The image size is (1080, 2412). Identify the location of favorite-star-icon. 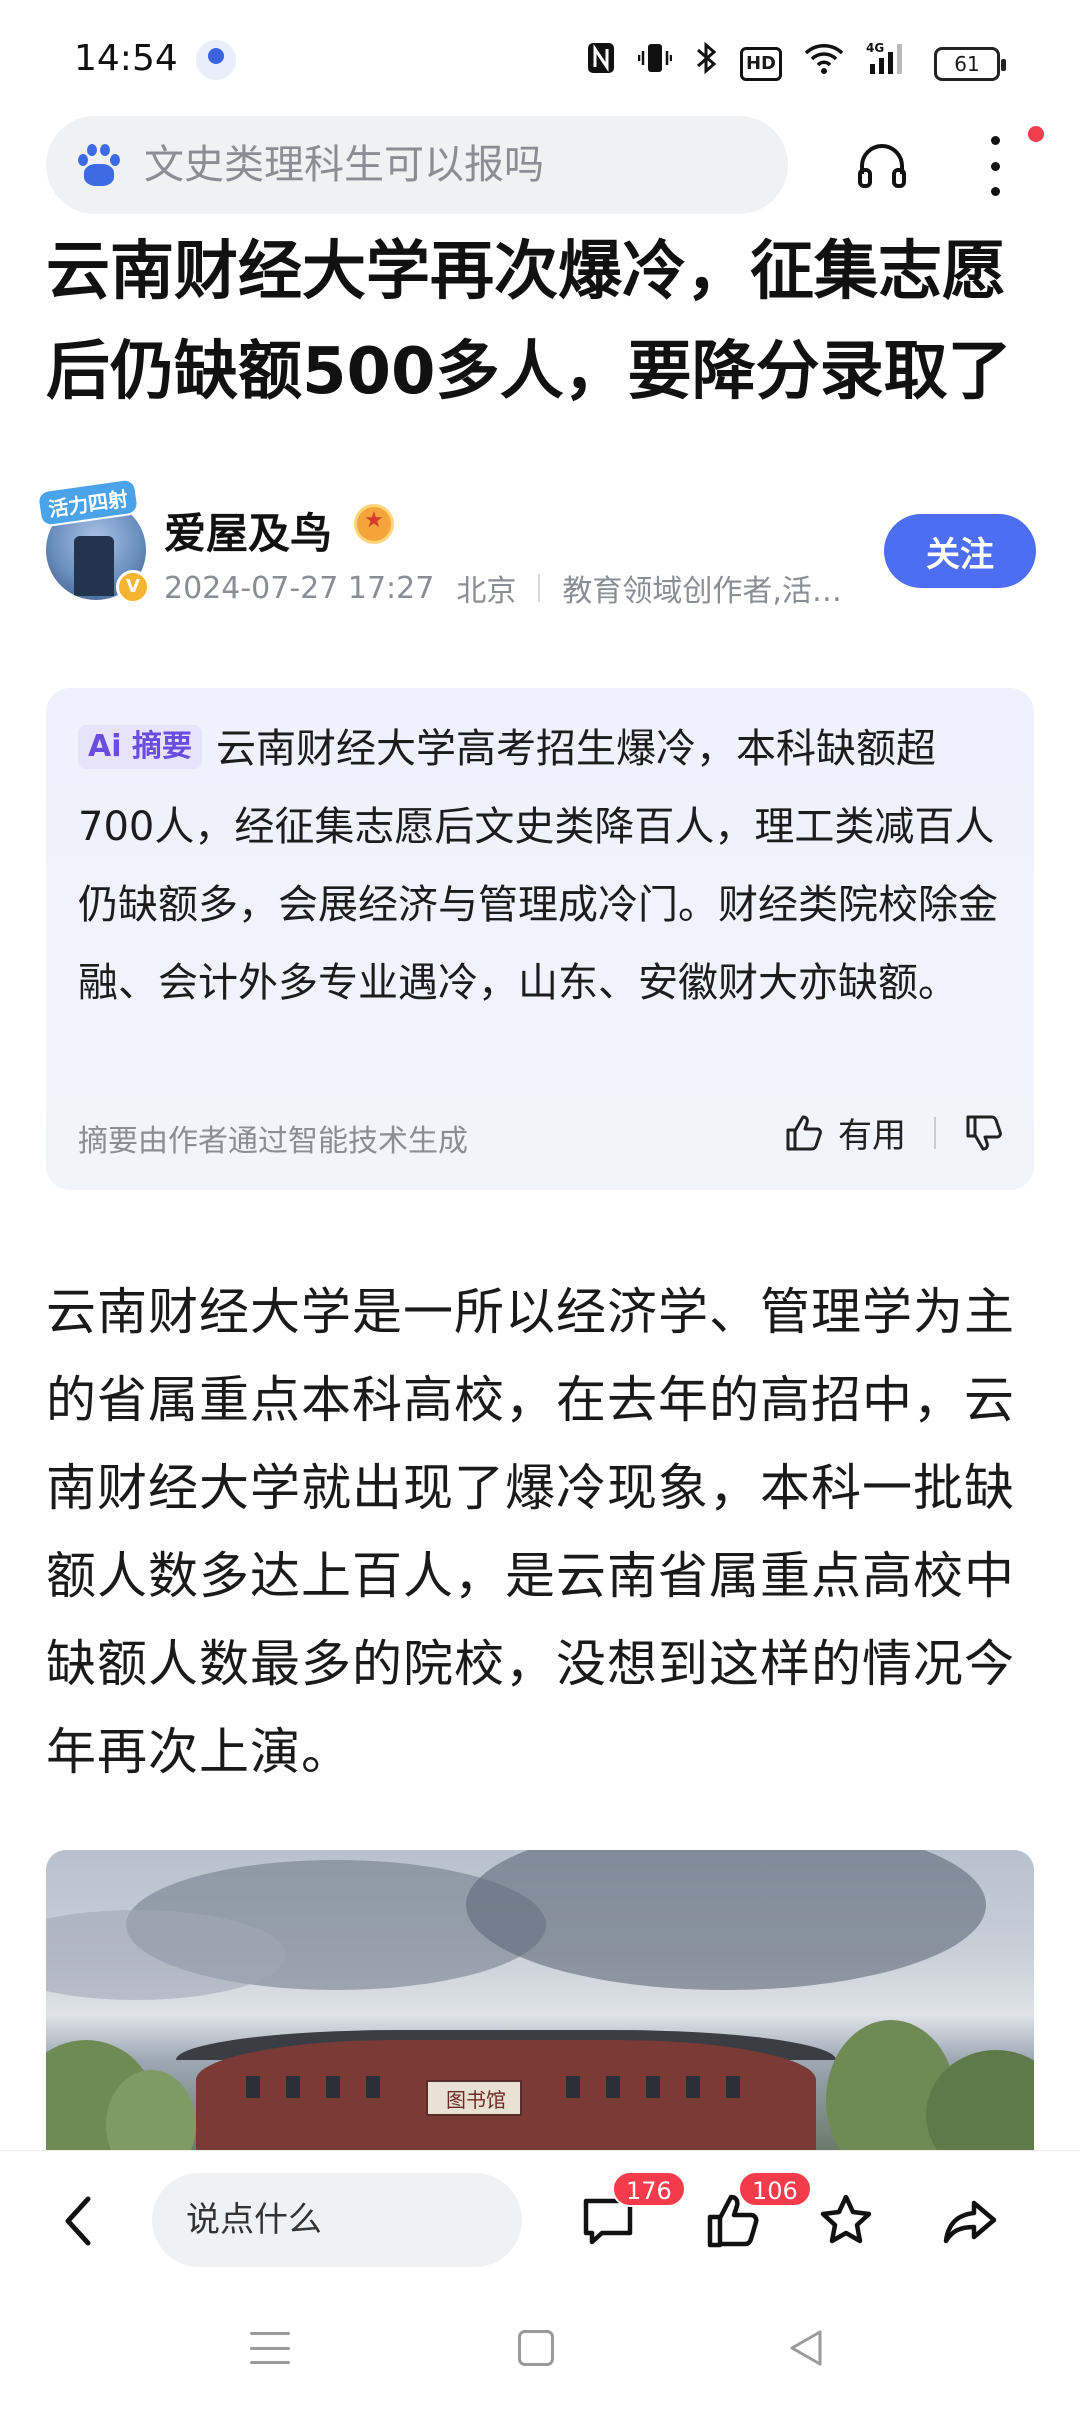
(846, 2221).